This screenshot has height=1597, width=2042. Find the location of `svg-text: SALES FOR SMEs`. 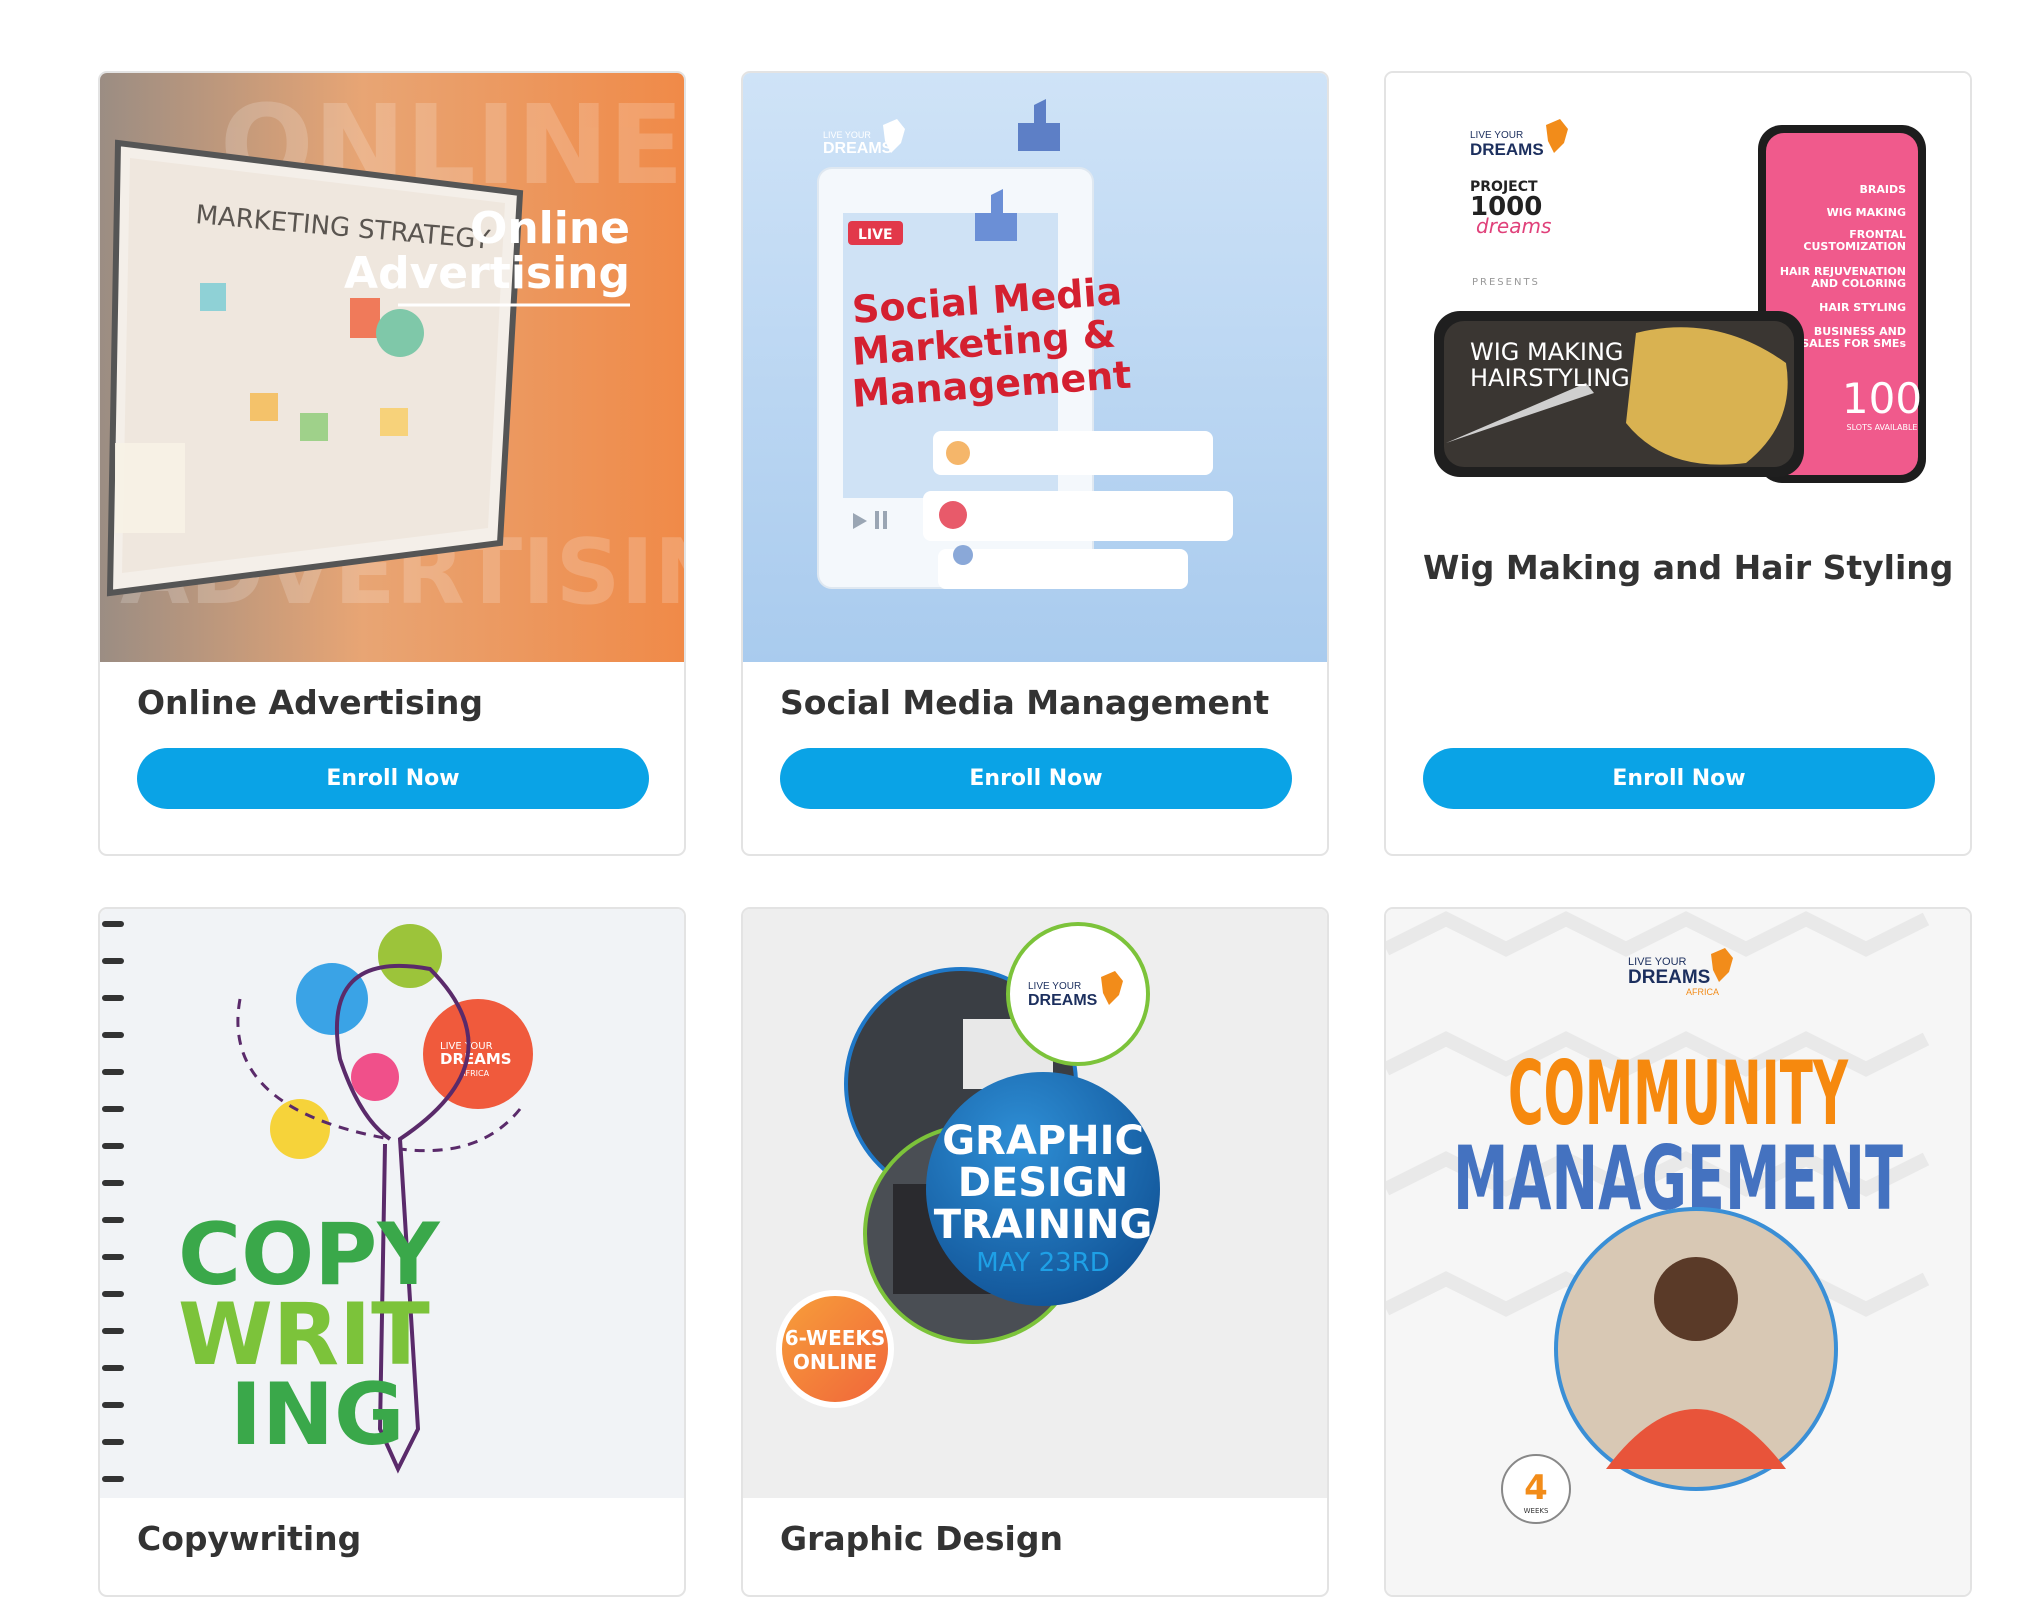

svg-text: SALES FOR SMEs is located at coordinates (1853, 343).